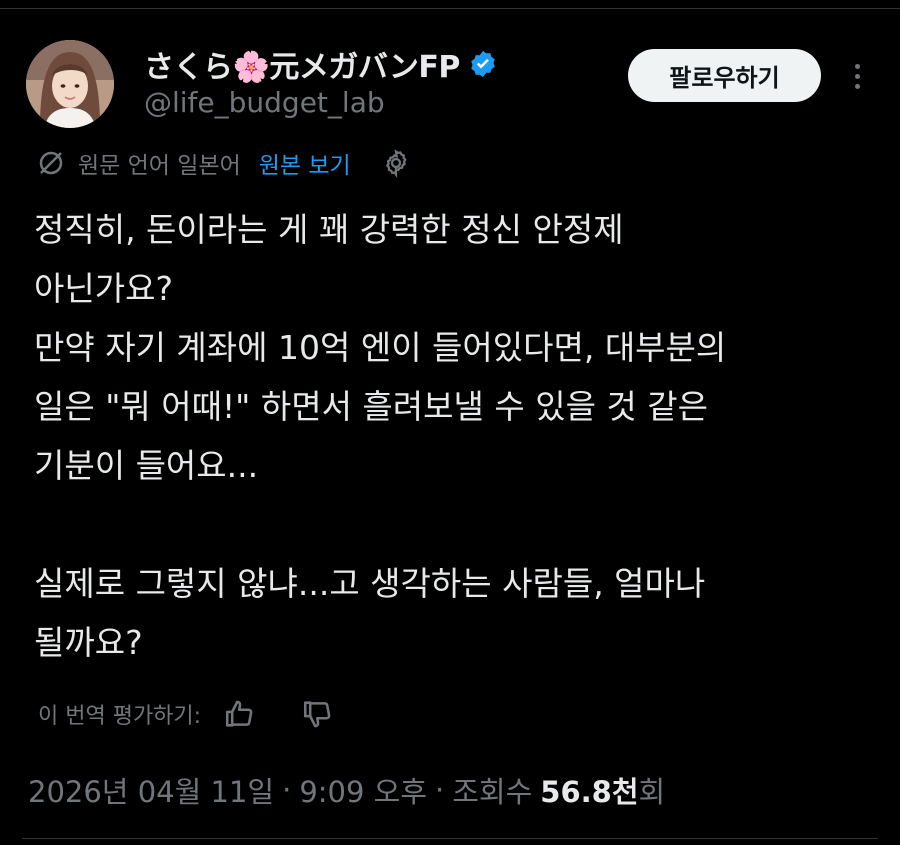  I want to click on tweet-line: 실제로 그렇지 않냐...고 생각하는 사람들, 얼마나, so click(370, 583).